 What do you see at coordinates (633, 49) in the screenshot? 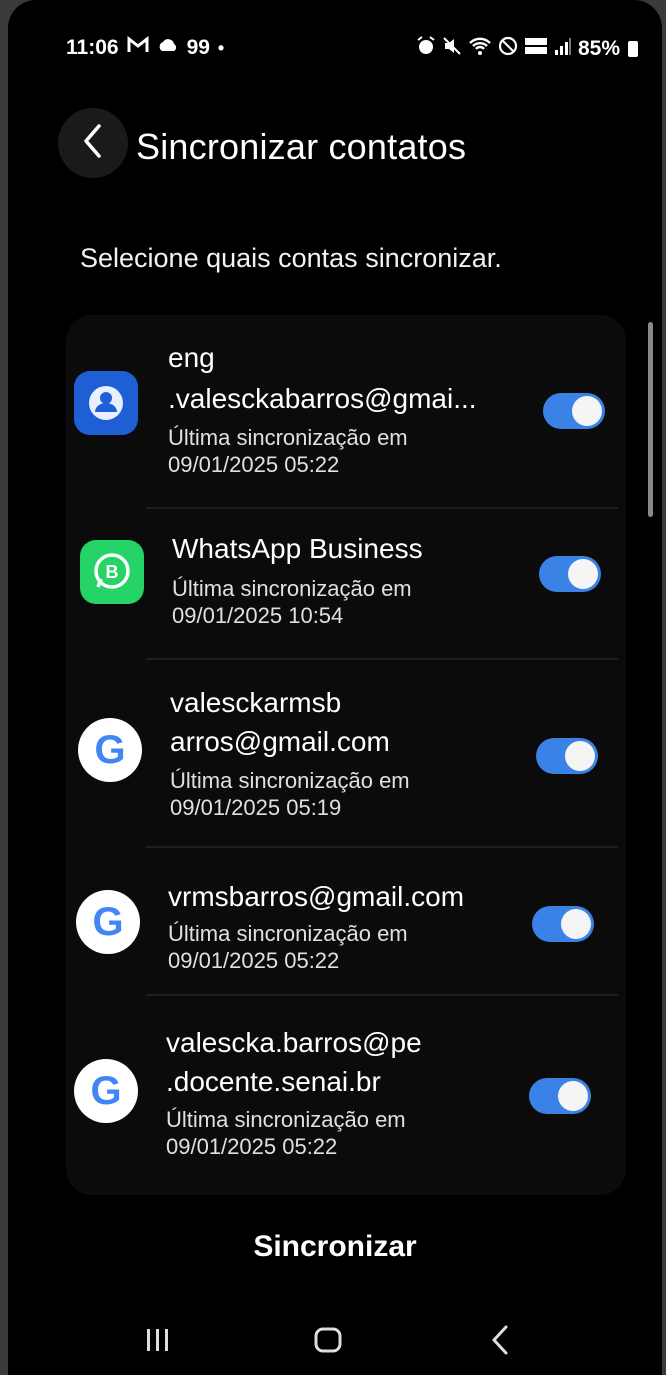
I see `battery-icon` at bounding box center [633, 49].